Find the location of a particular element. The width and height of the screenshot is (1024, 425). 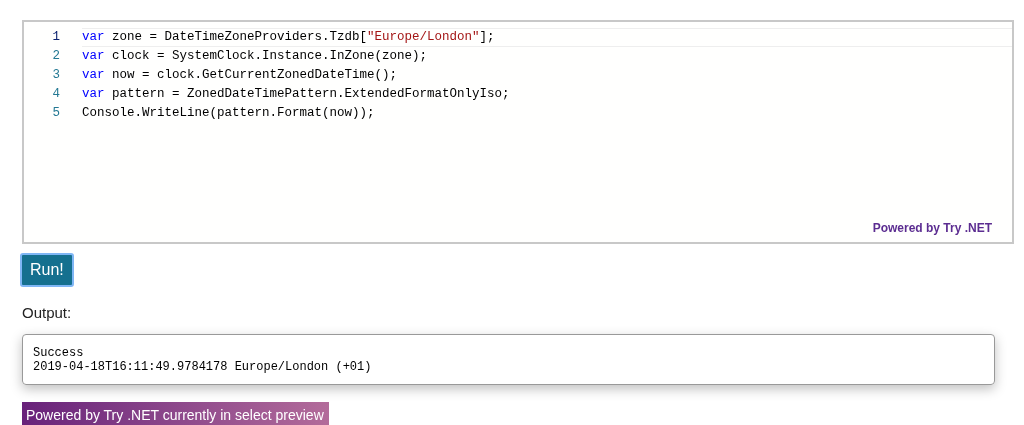

line-number: 4 is located at coordinates (55, 95).